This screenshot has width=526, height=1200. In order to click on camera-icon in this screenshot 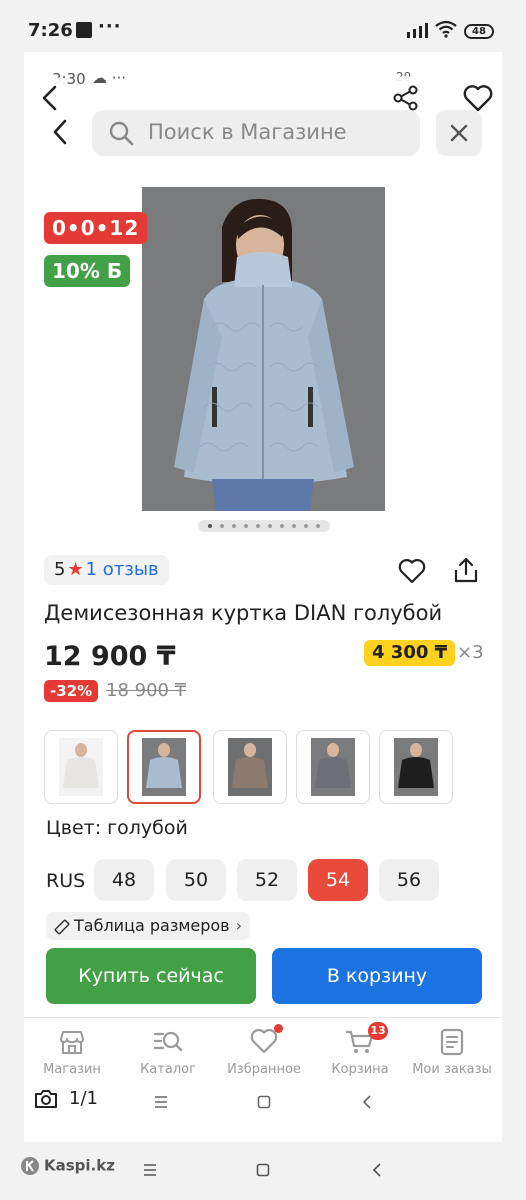, I will do `click(46, 1099)`.